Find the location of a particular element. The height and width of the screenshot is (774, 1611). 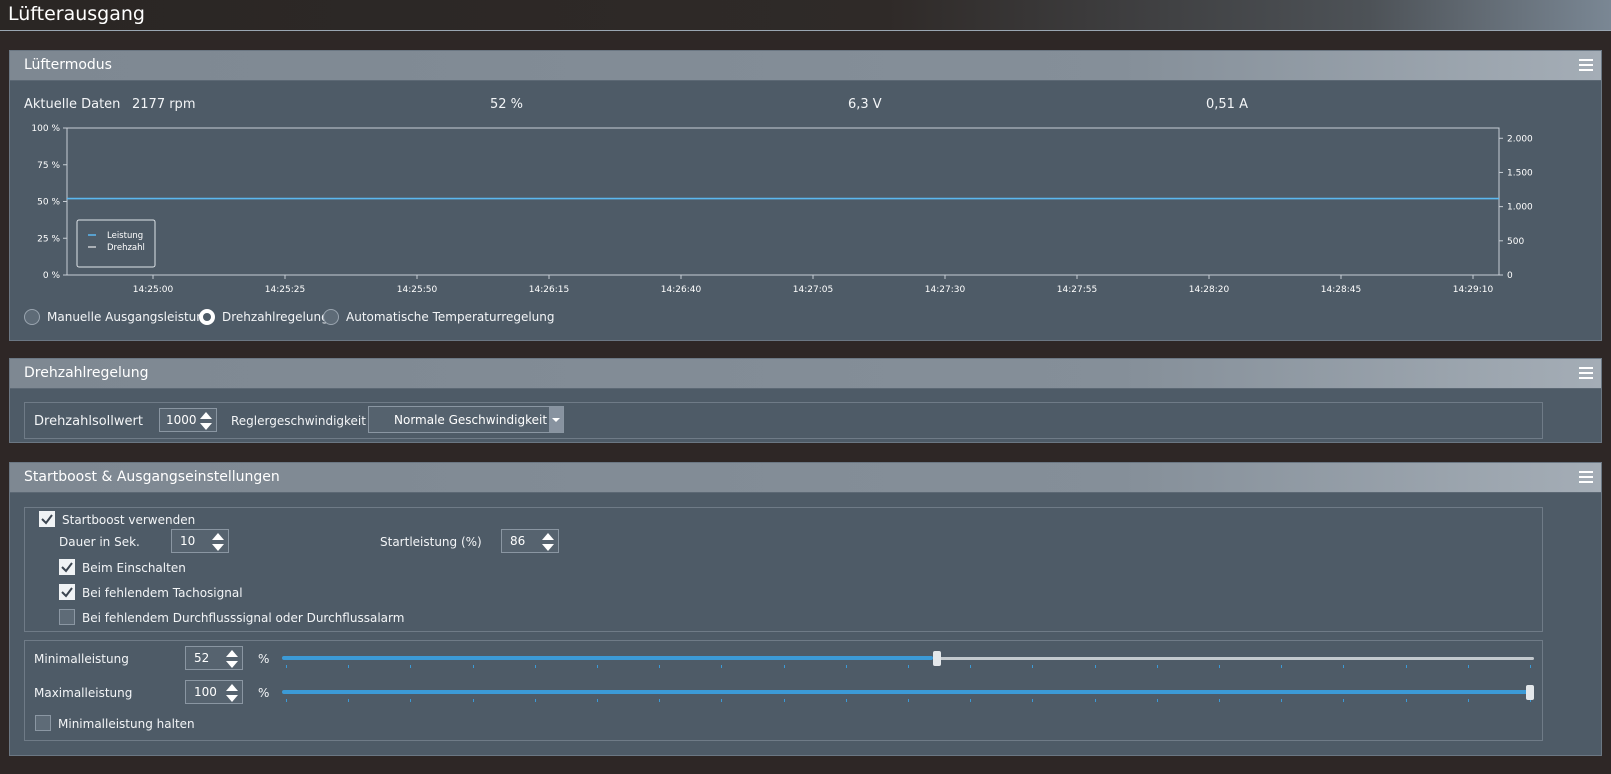

dropdown-button is located at coordinates (556, 419).